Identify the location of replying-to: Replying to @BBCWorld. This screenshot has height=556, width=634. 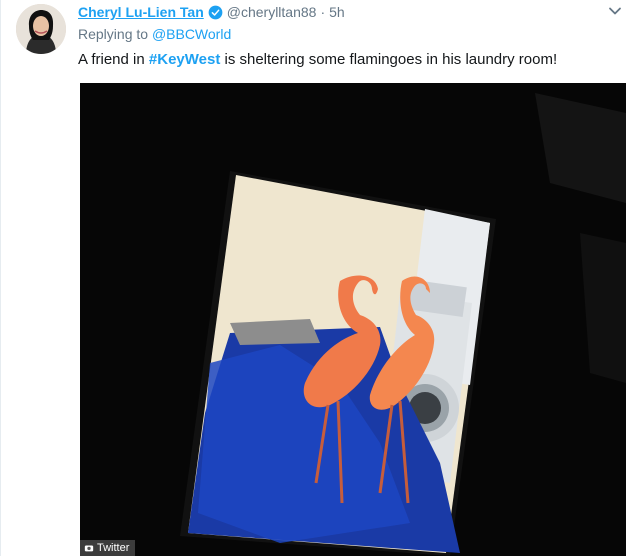
(154, 34).